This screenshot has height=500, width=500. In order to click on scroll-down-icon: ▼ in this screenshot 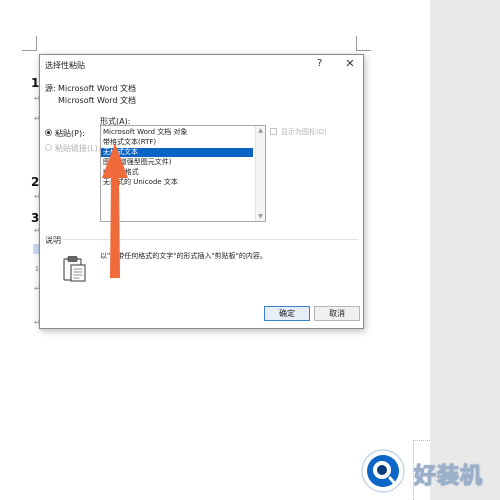, I will do `click(260, 216)`.